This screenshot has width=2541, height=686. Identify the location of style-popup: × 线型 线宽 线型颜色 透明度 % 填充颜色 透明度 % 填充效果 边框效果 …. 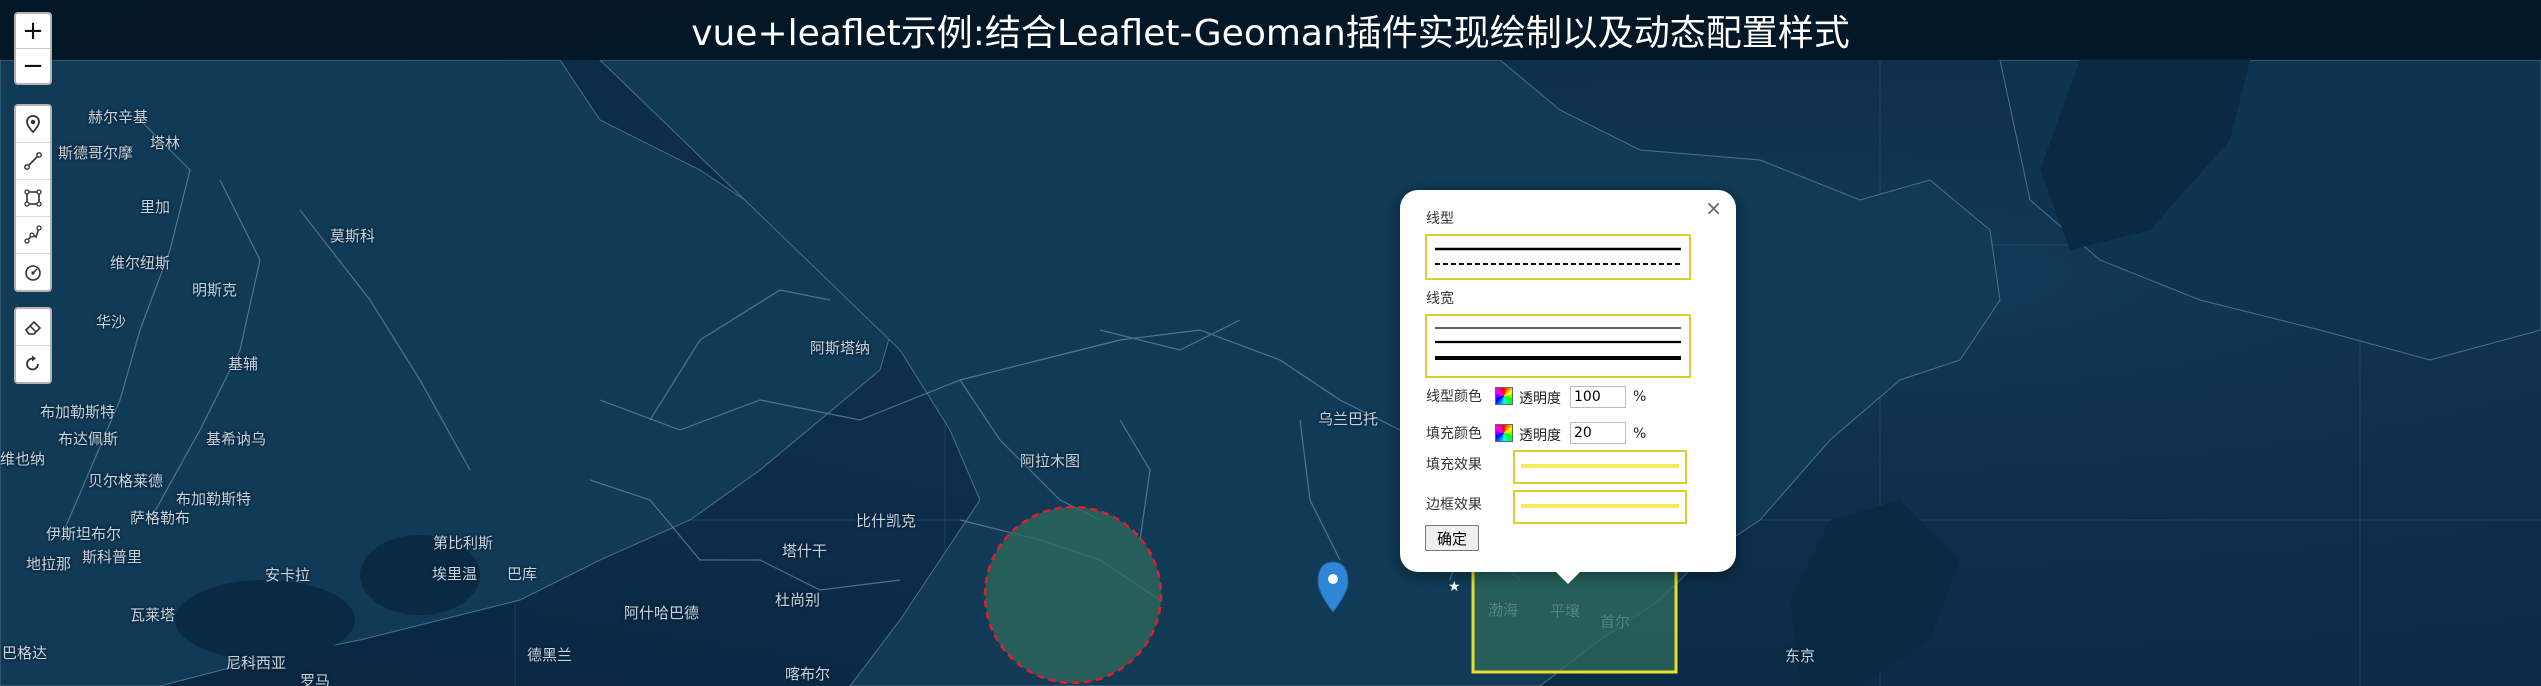
(1568, 381).